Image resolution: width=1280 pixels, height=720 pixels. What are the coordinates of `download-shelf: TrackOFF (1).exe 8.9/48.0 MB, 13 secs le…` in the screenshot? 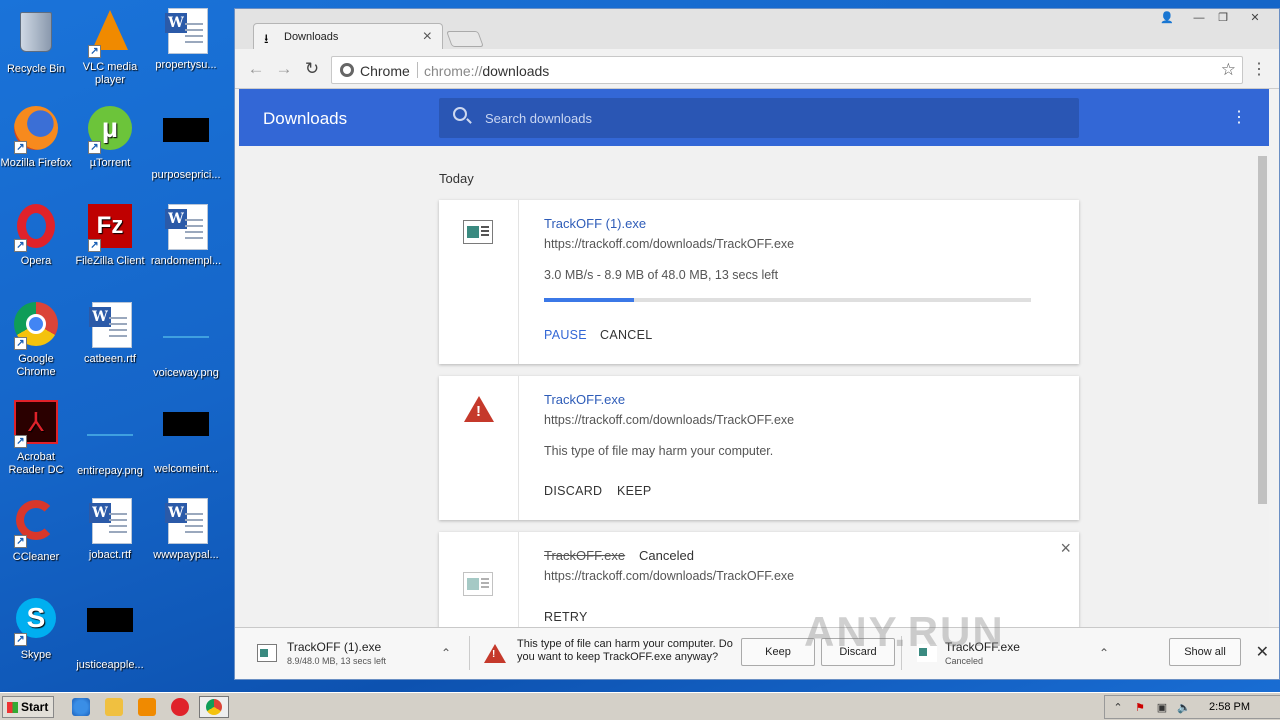 It's located at (757, 653).